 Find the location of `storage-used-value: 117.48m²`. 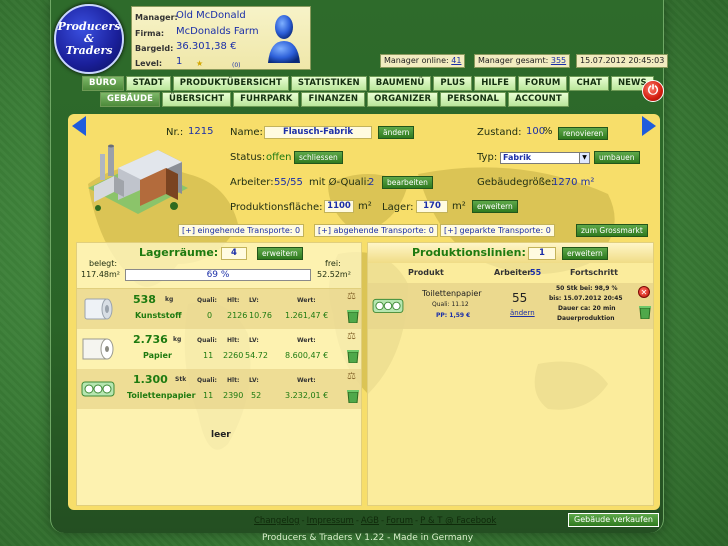

storage-used-value: 117.48m² is located at coordinates (100, 274).